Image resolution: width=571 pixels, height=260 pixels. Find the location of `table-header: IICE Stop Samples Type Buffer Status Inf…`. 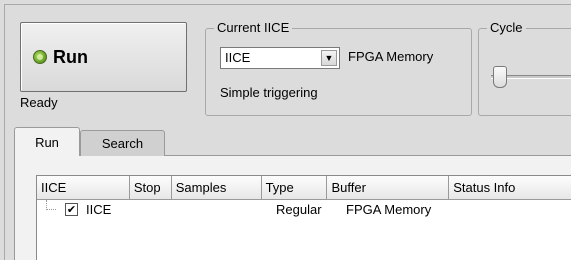

table-header: IICE Stop Samples Type Buffer Status Inf… is located at coordinates (304, 188).